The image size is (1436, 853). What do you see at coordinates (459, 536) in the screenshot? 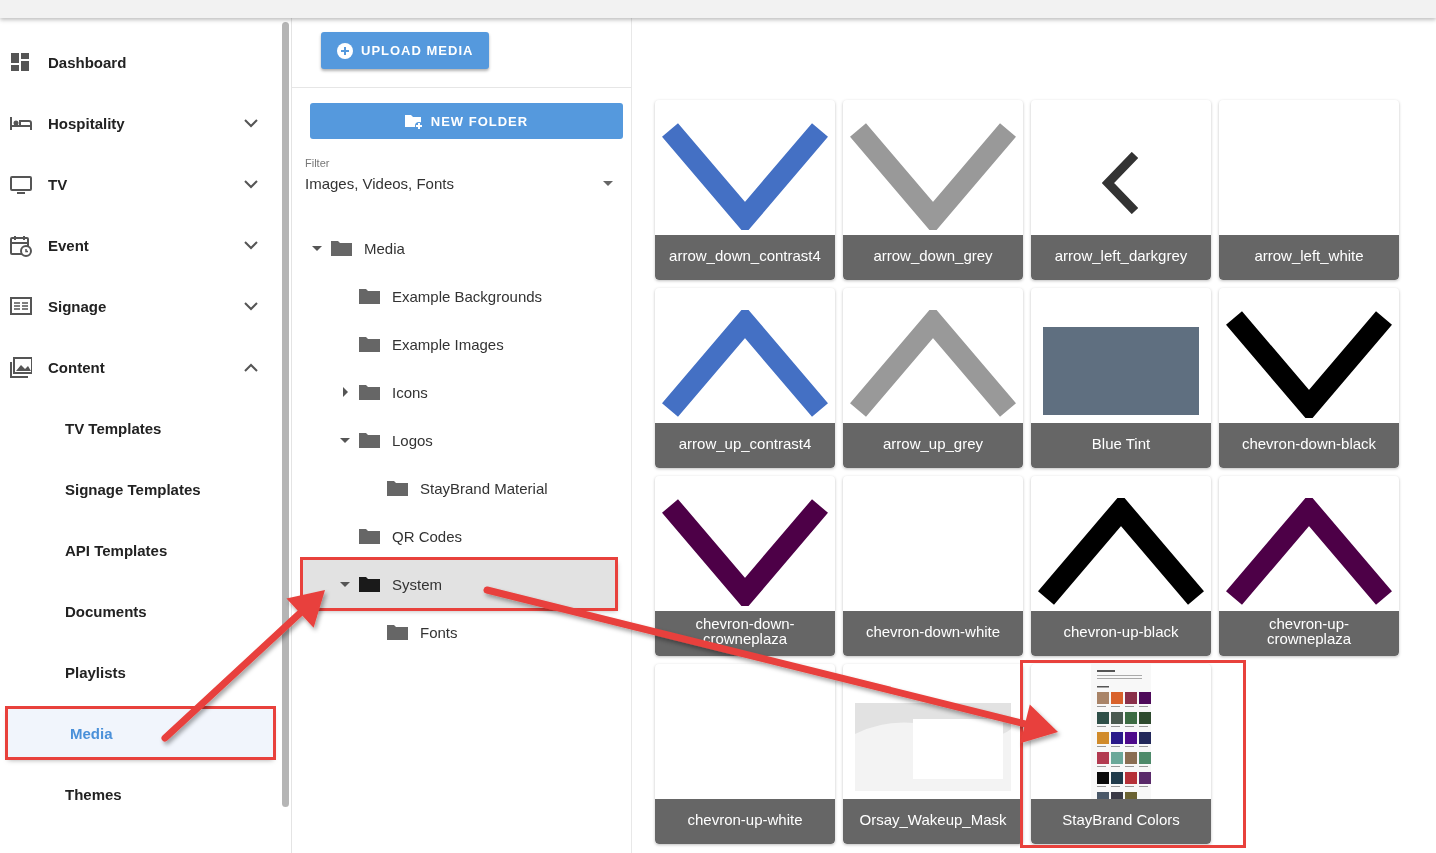
I see `folder-tree-item: QR Codes` at bounding box center [459, 536].